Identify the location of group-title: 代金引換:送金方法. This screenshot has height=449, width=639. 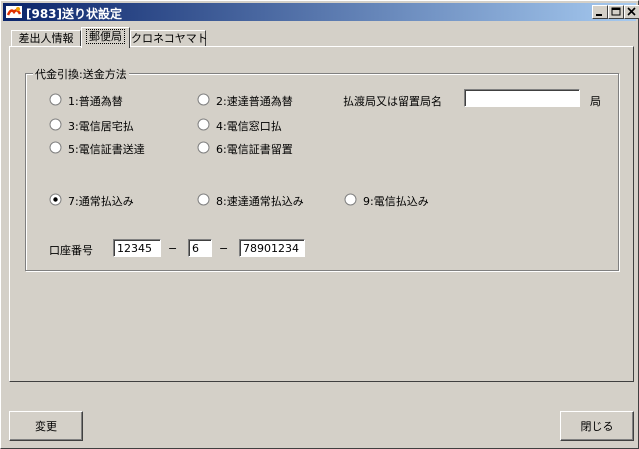
(81, 74).